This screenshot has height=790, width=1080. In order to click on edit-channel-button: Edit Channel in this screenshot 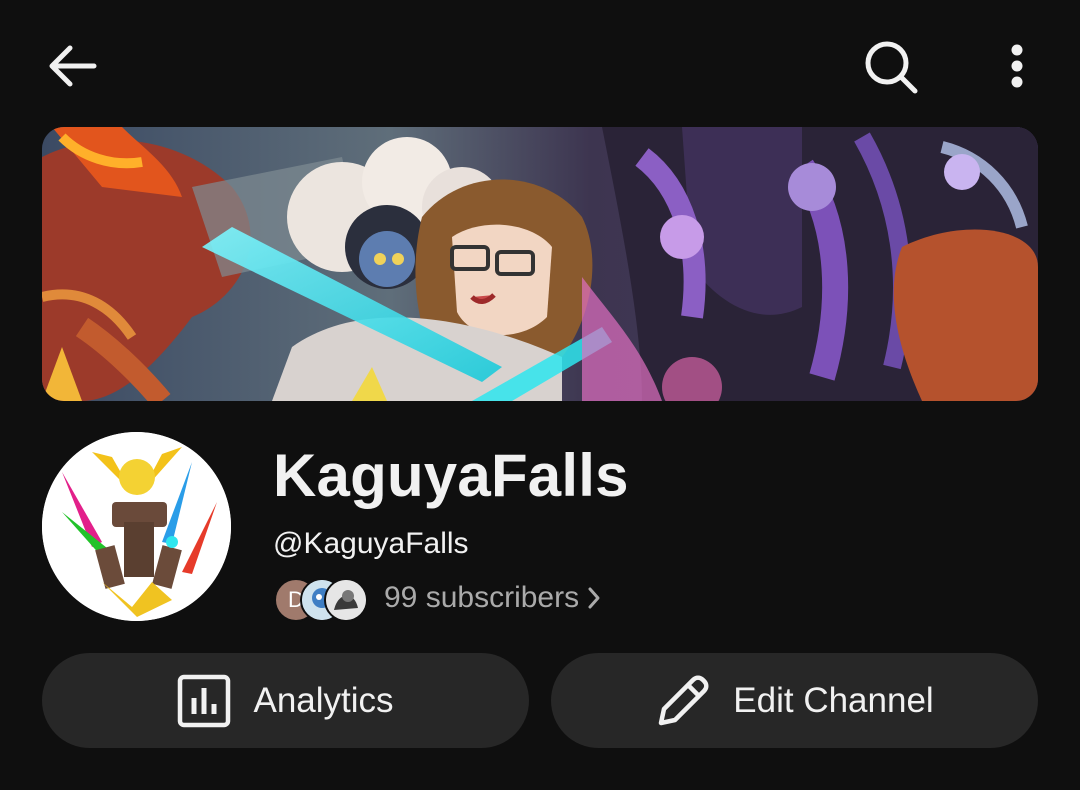, I will do `click(794, 700)`.